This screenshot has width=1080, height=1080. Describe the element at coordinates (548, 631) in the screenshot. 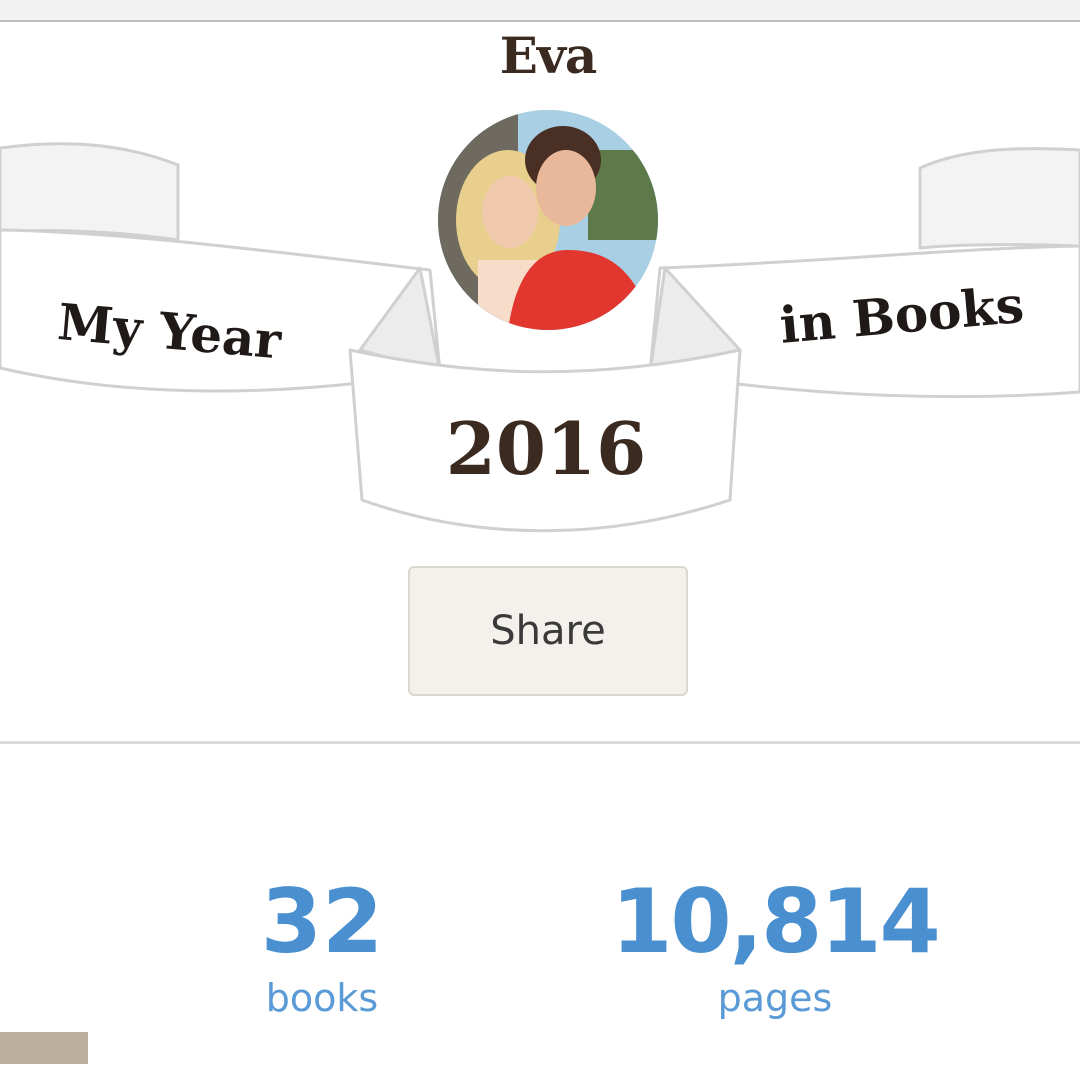

I see `share-button: Share` at that location.